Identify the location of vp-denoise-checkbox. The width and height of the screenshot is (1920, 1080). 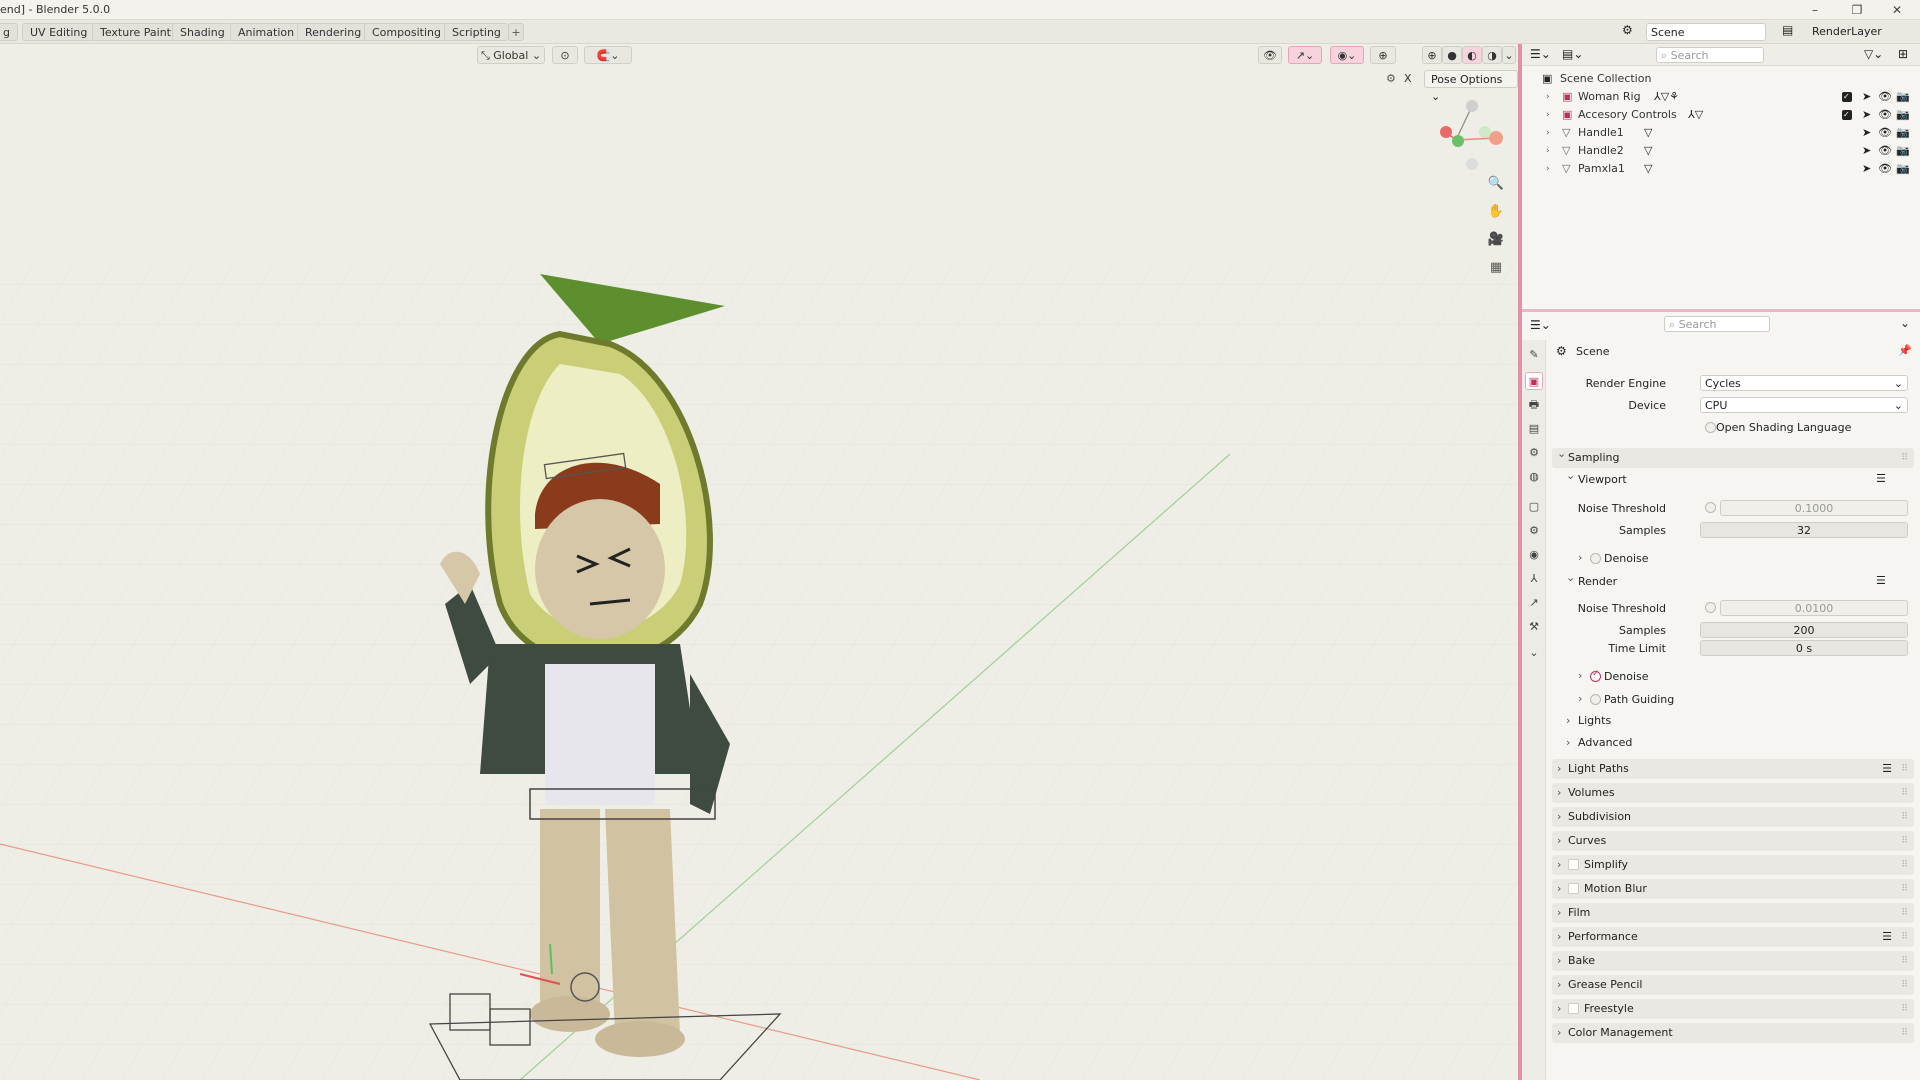
(1595, 558).